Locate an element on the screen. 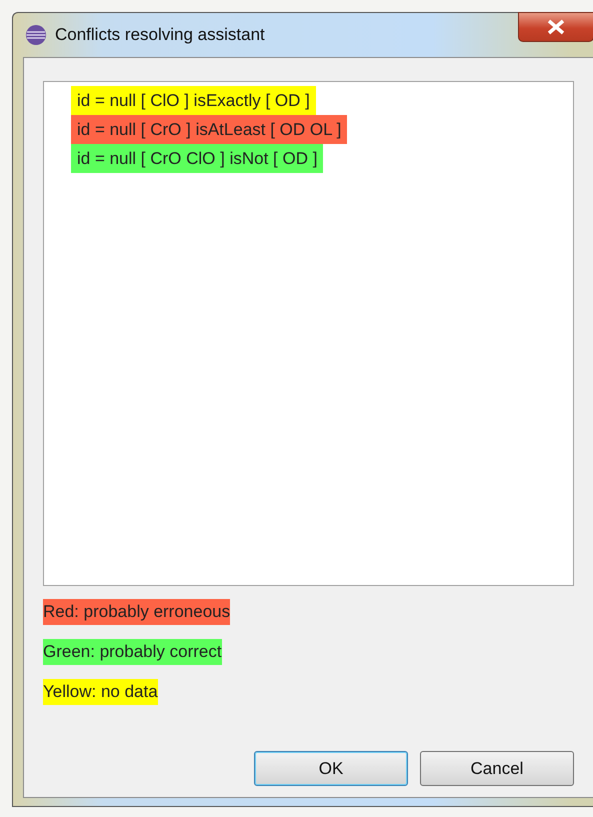  conflict-item: id = null [ ClO ] isExactly [ OD ] is located at coordinates (193, 100).